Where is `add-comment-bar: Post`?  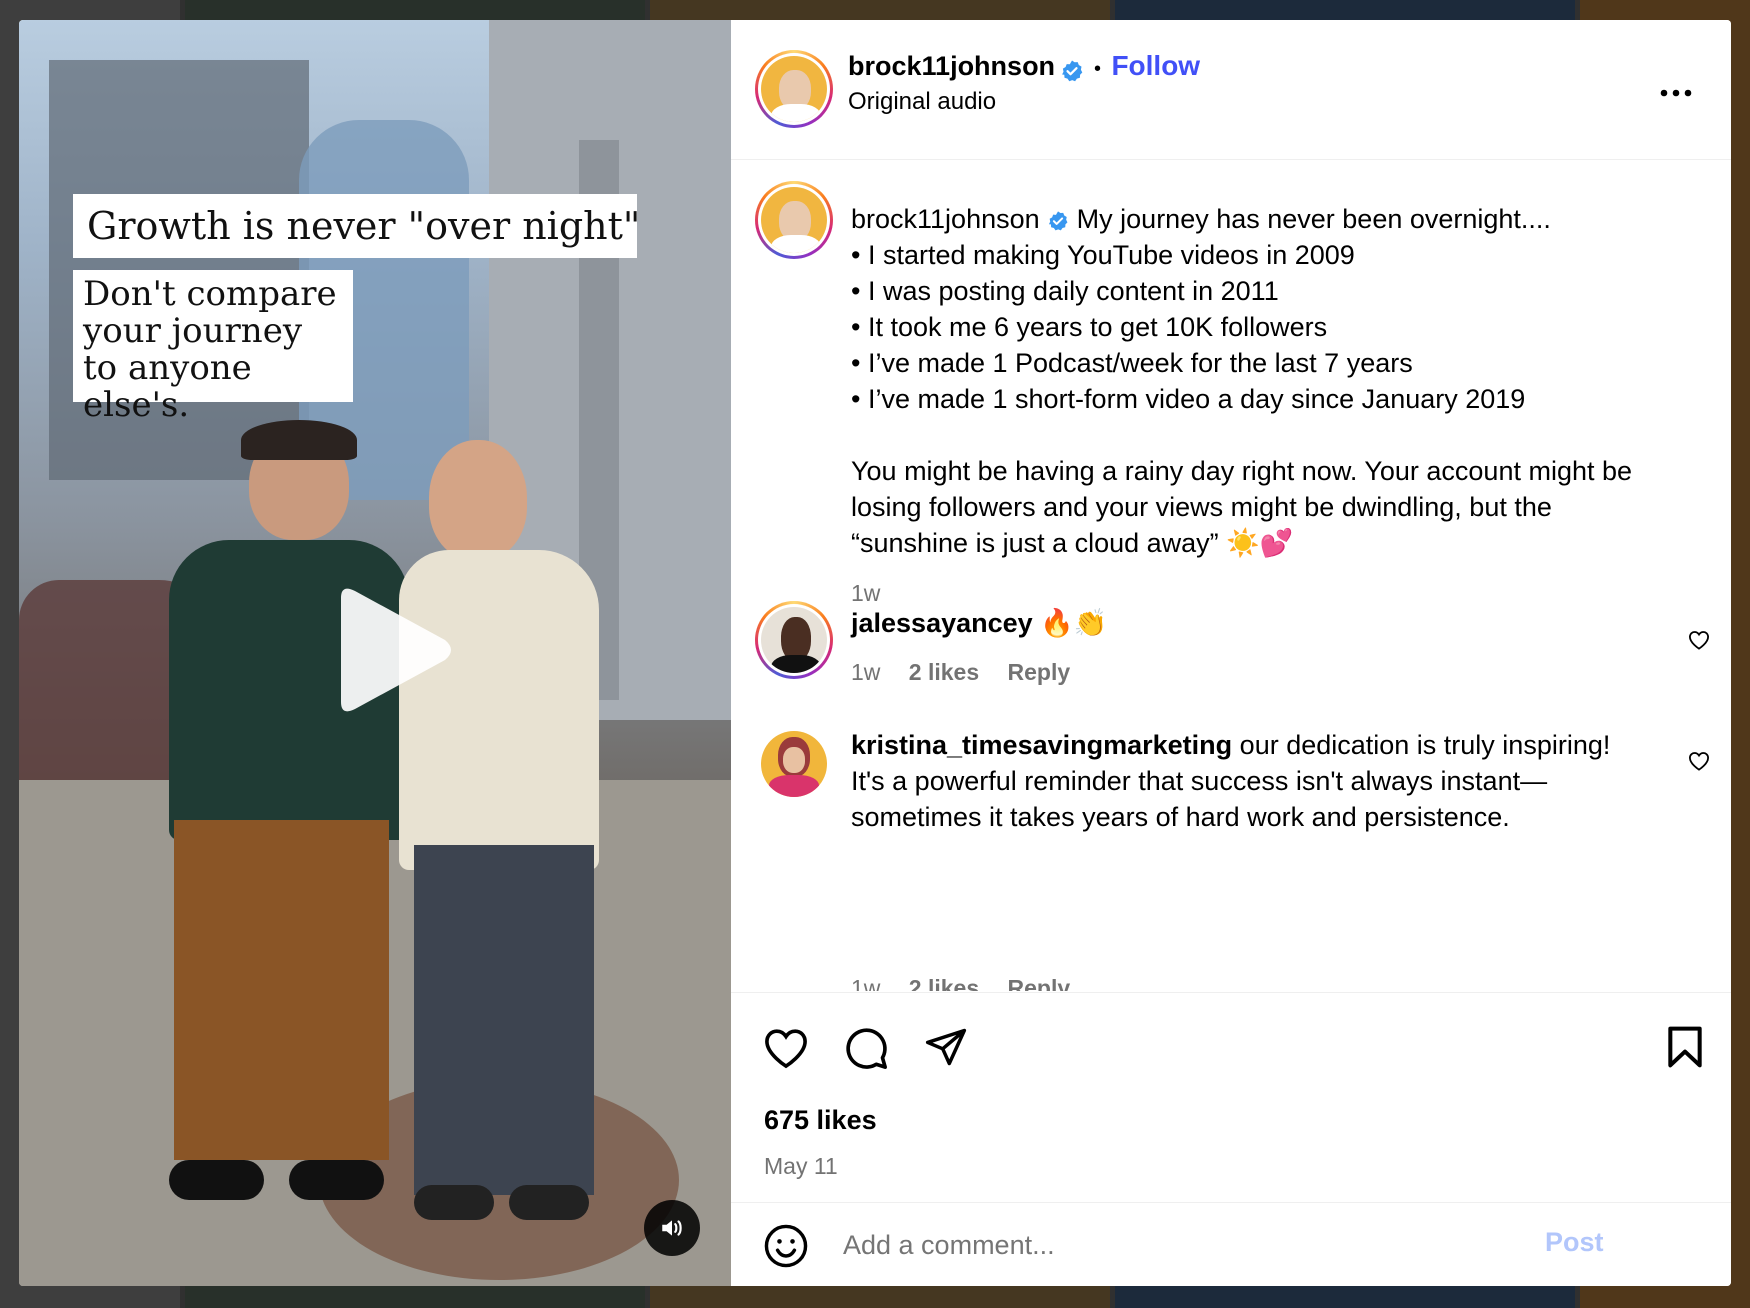
add-comment-bar: Post is located at coordinates (1231, 1244).